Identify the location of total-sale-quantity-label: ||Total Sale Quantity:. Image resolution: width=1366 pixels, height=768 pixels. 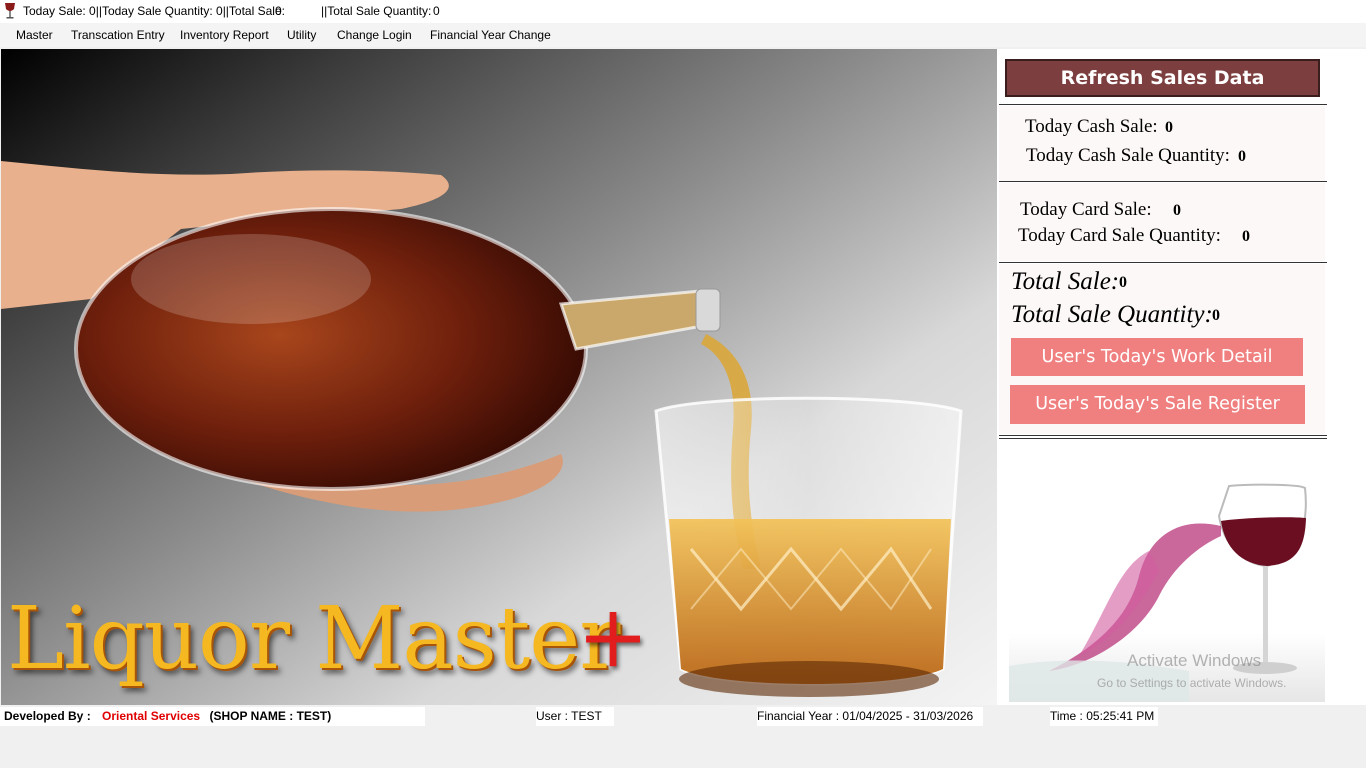
(376, 11).